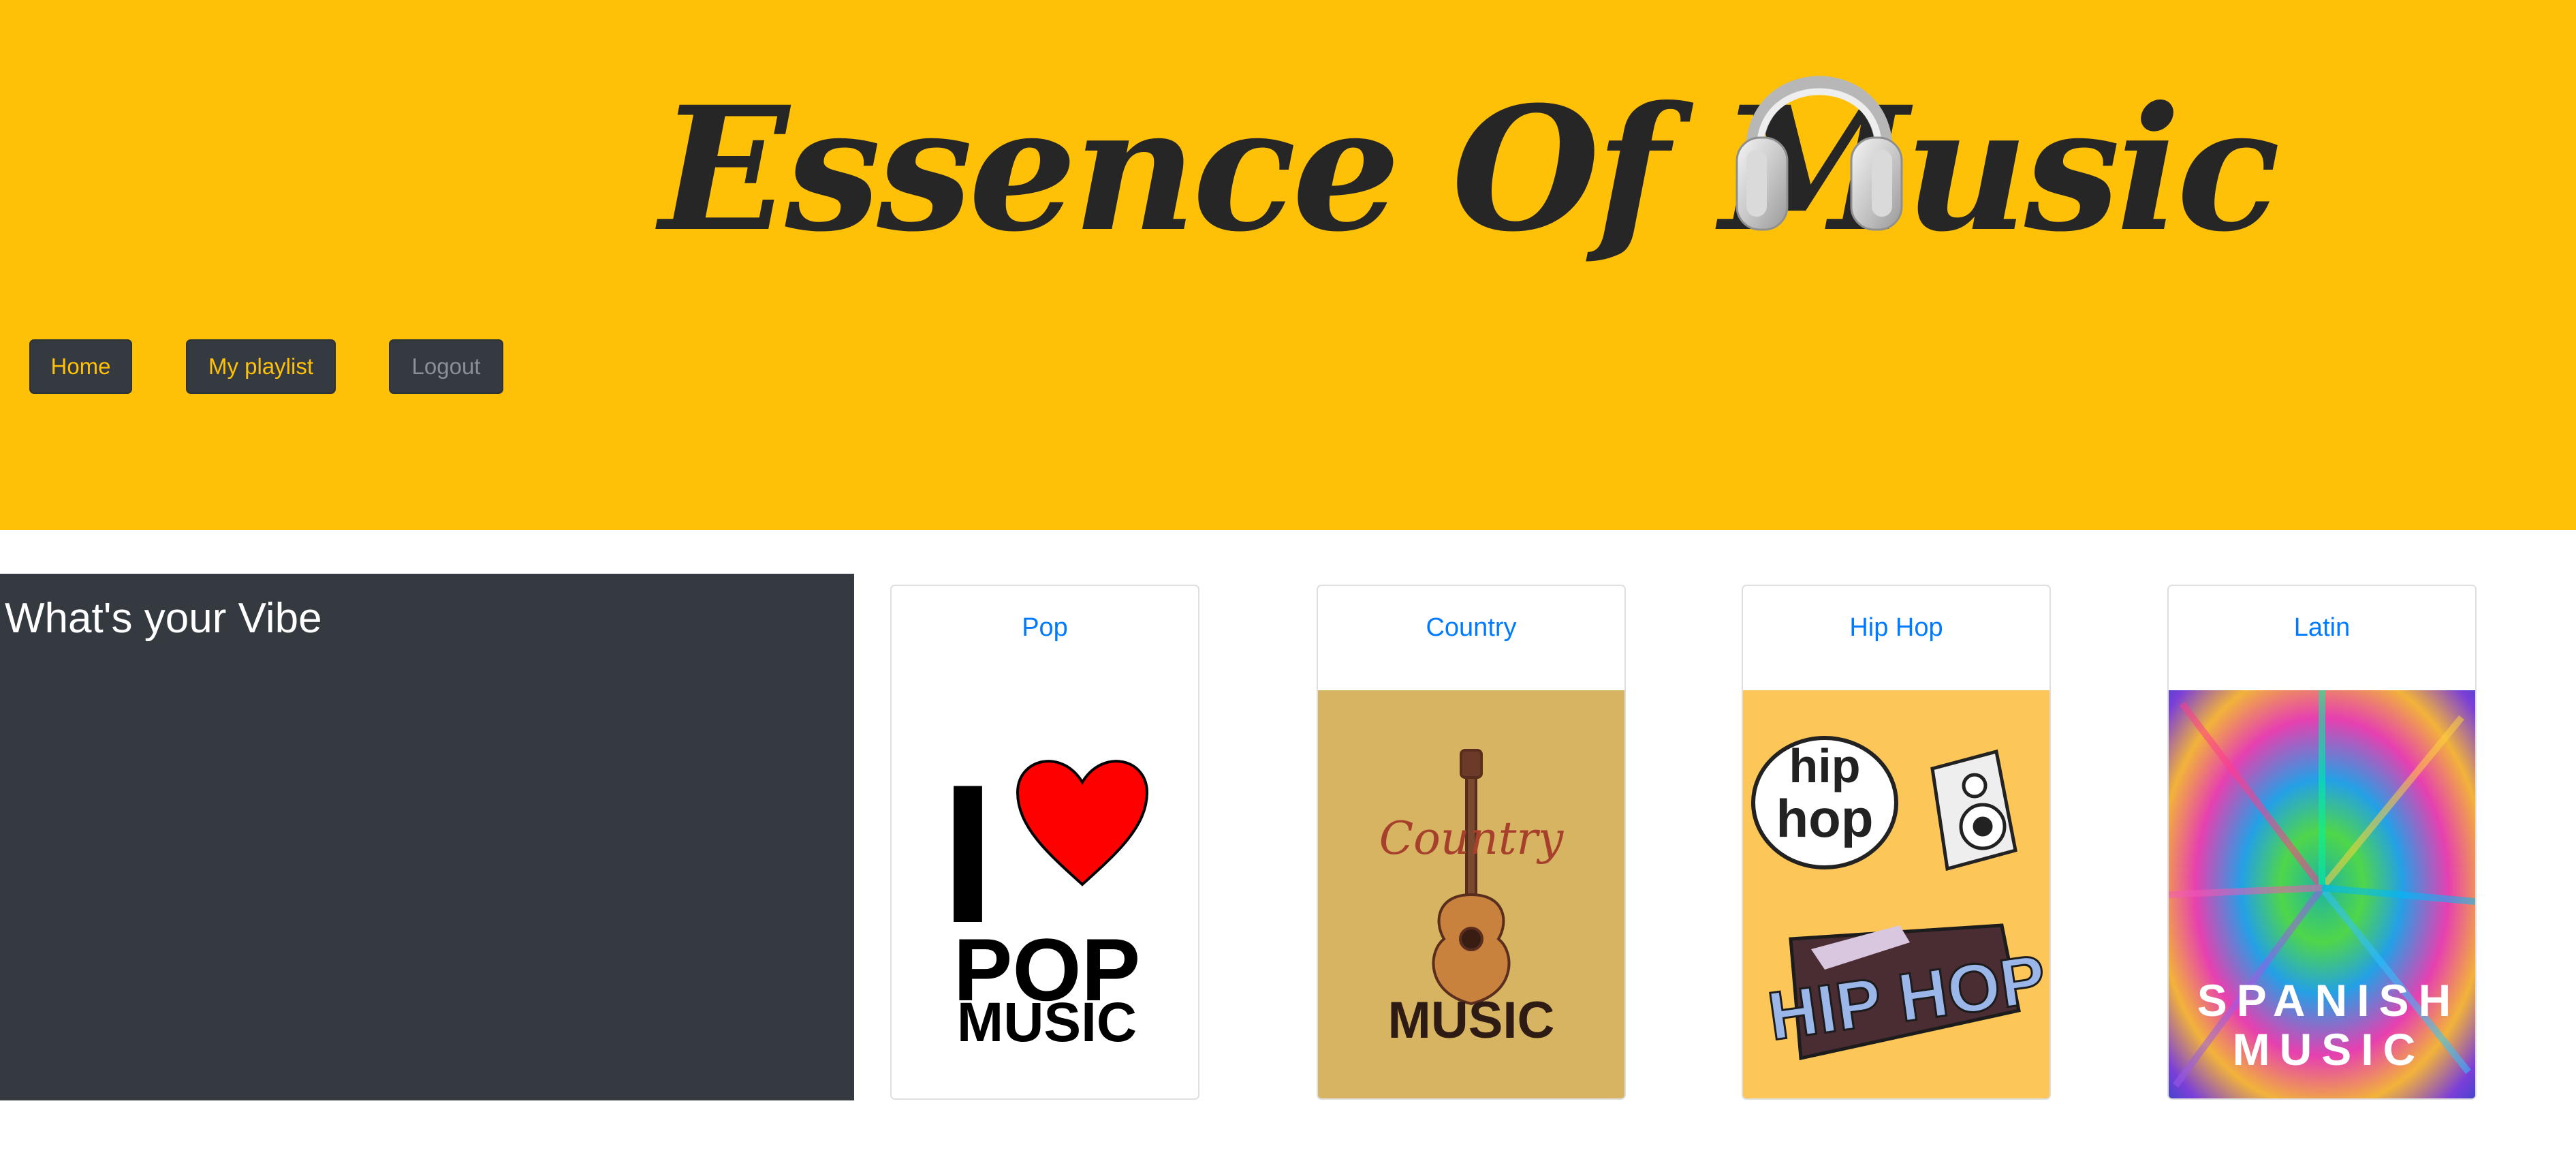 This screenshot has width=2576, height=1157. Describe the element at coordinates (2322, 628) in the screenshot. I see `genre-title-latin: Latin` at that location.